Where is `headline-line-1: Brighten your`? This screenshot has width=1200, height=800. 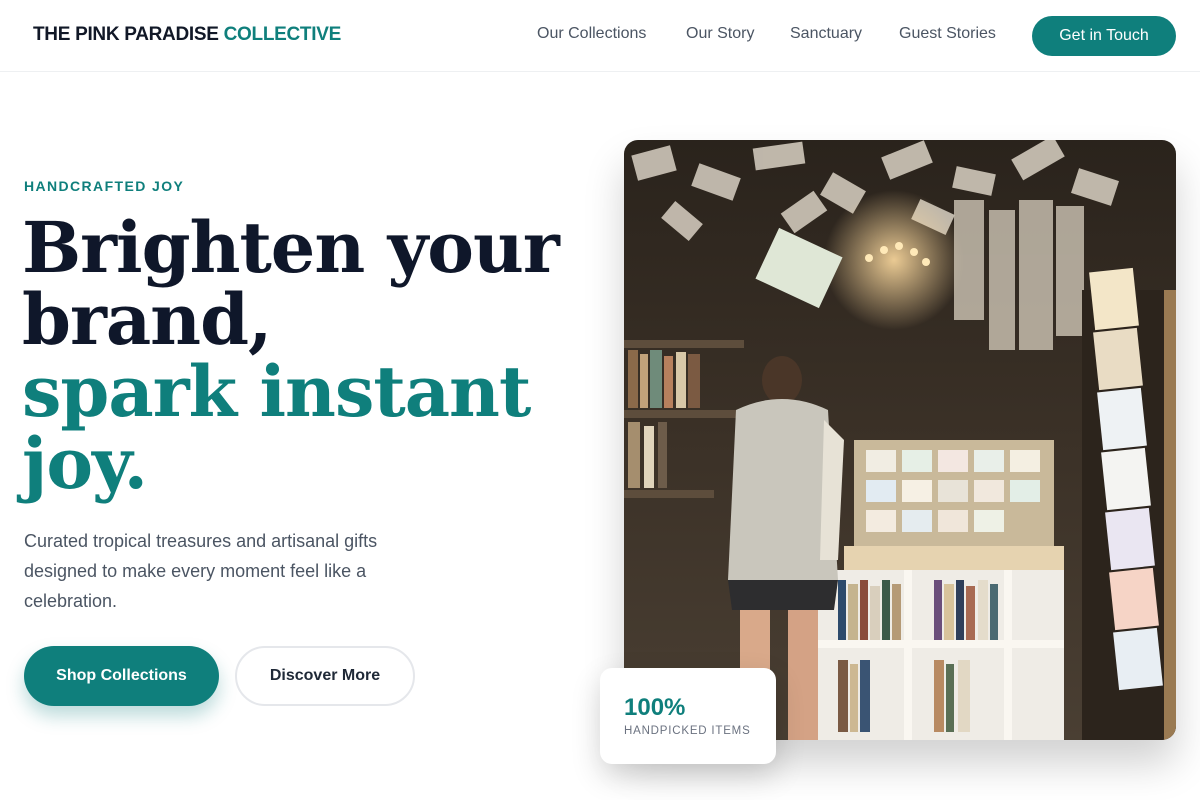 headline-line-1: Brighten your is located at coordinates (291, 247).